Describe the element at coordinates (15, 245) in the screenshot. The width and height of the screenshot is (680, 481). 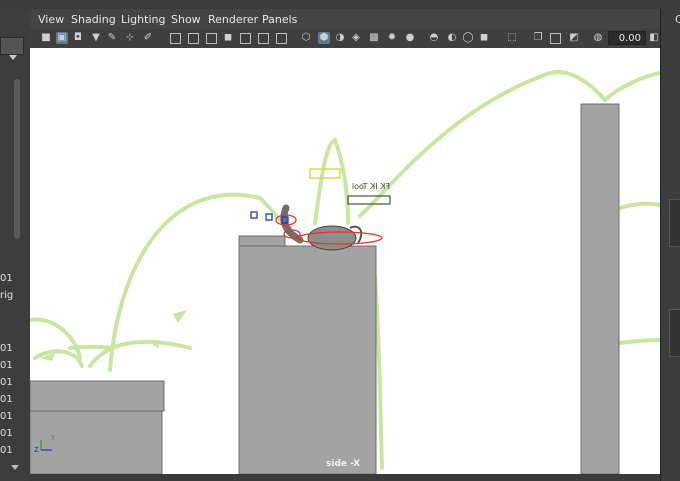
I see `channel-box-panel: 01 rig 01 01 01 01 01 01 01` at that location.